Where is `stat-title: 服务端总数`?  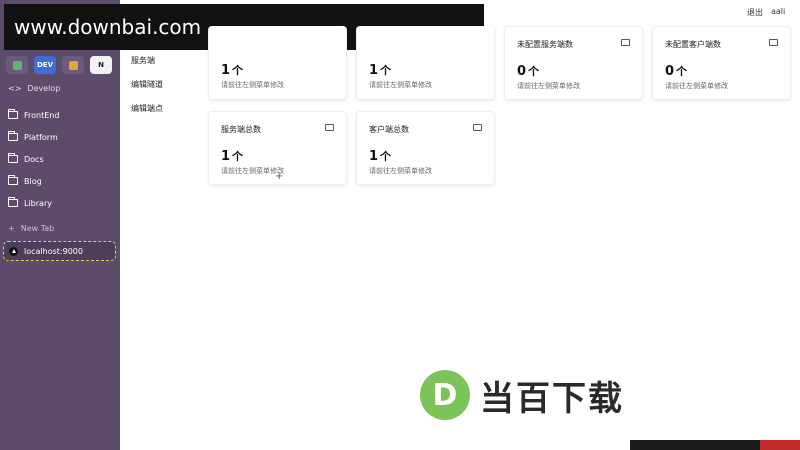 stat-title: 服务端总数 is located at coordinates (241, 129).